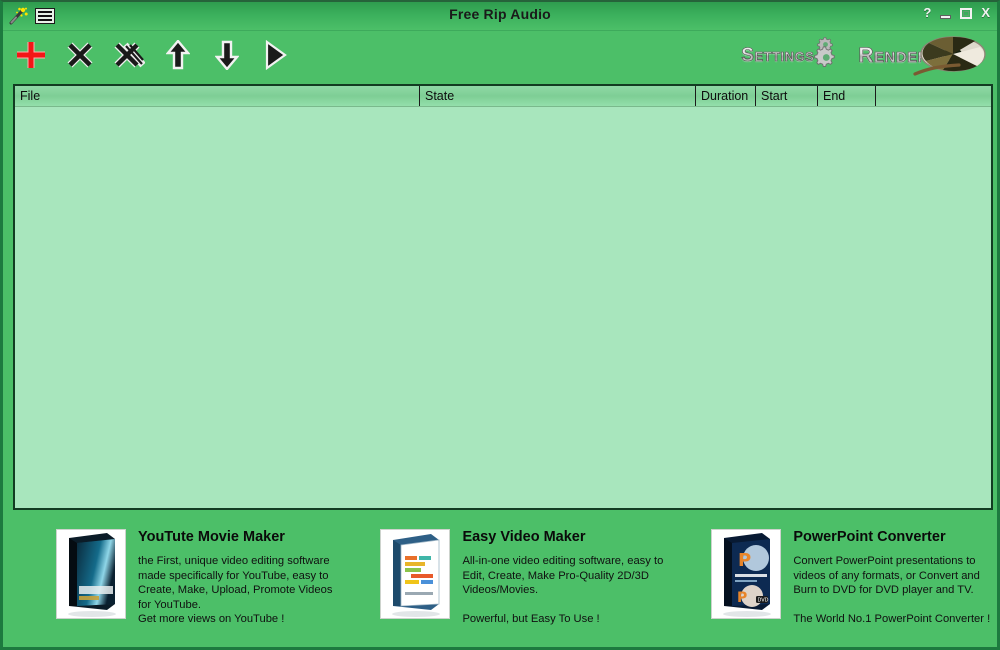 The image size is (1000, 650). I want to click on x-icon, so click(80, 55).